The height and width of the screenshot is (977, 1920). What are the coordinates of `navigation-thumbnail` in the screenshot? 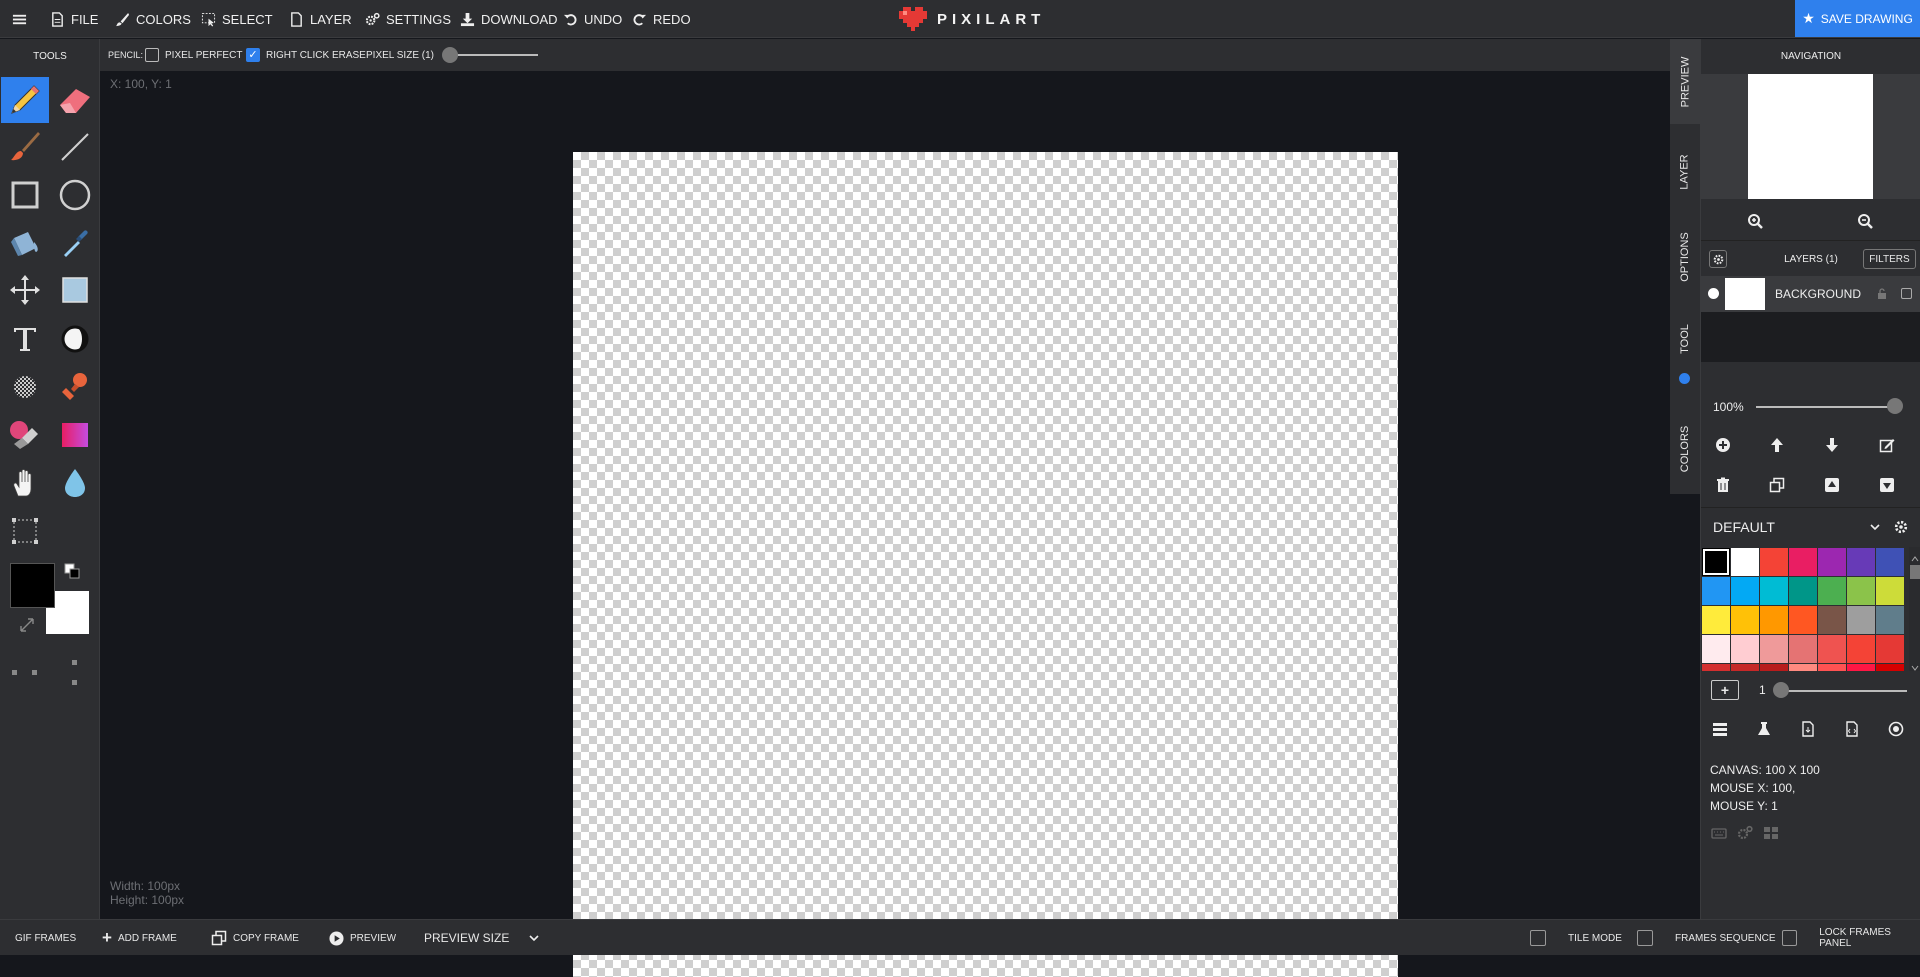 It's located at (1810, 136).